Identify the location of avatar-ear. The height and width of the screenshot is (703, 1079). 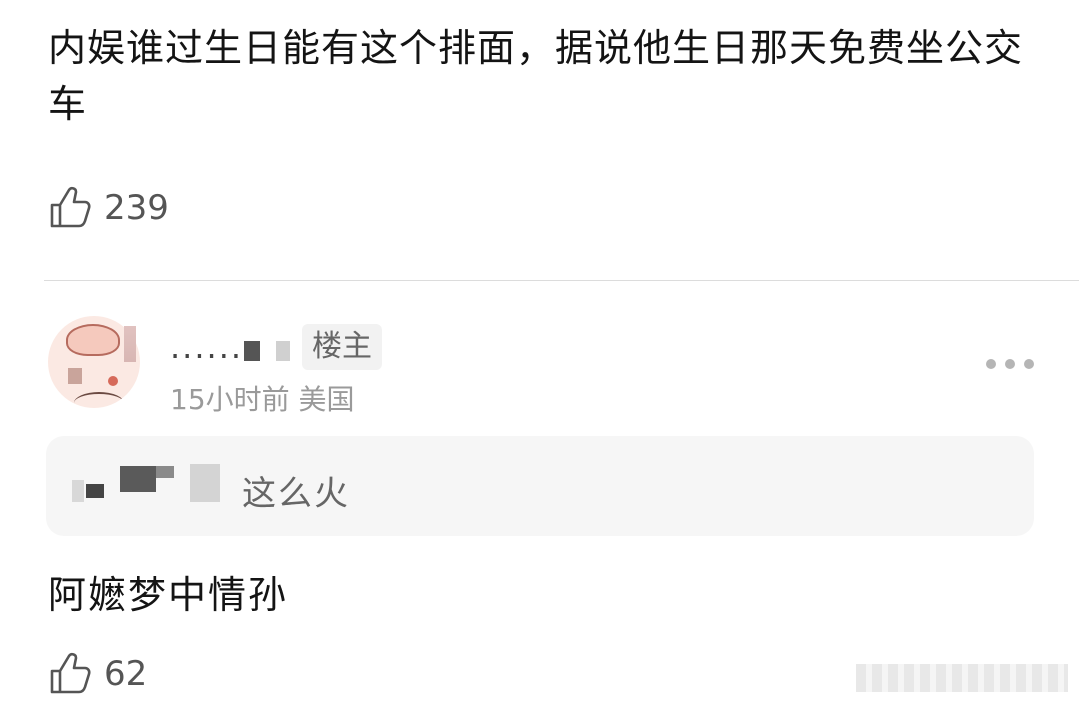
(93, 340).